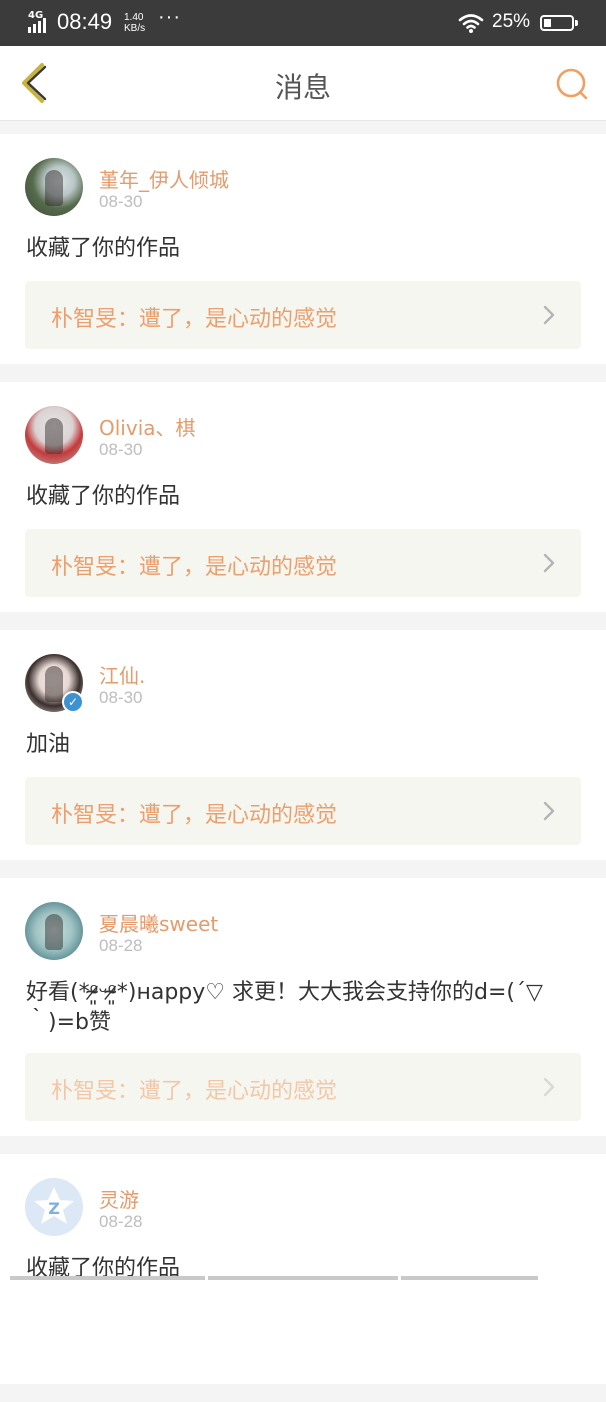 The image size is (606, 1402). I want to click on network-type: 4G, so click(36, 15).